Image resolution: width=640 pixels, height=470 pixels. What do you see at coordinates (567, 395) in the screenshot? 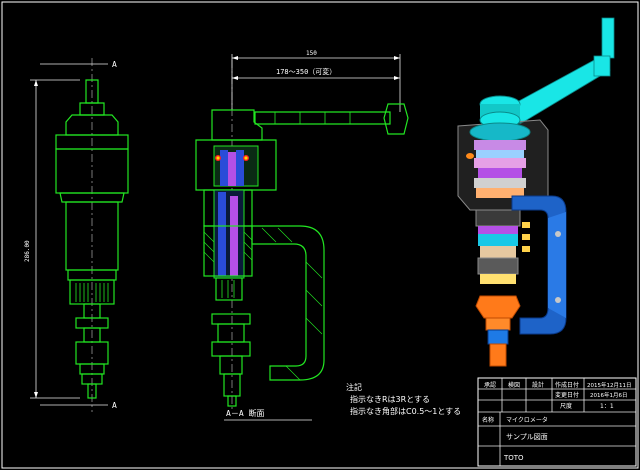
I see `tb-changed-label: 変更日付` at bounding box center [567, 395].